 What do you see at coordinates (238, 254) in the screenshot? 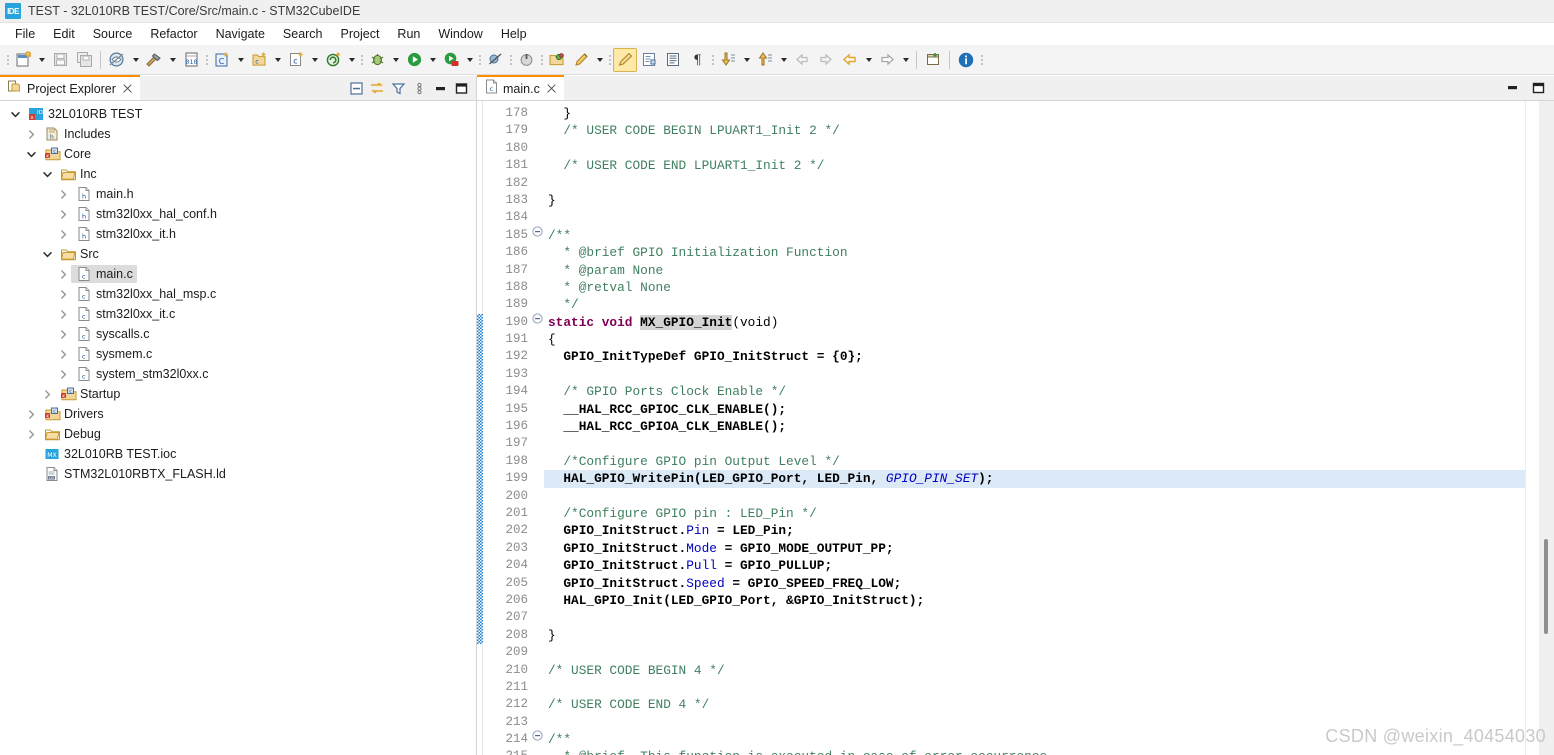
I see `tree-item: Src` at bounding box center [238, 254].